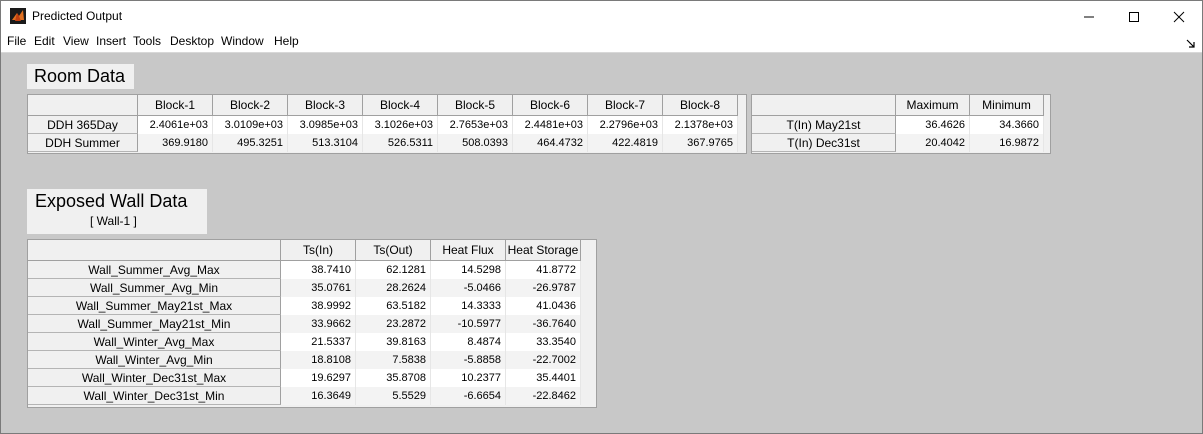 This screenshot has width=1203, height=434. Describe the element at coordinates (154, 324) in the screenshot. I see `wall-data-row-header: Wall_Summer_May21st_Min` at that location.